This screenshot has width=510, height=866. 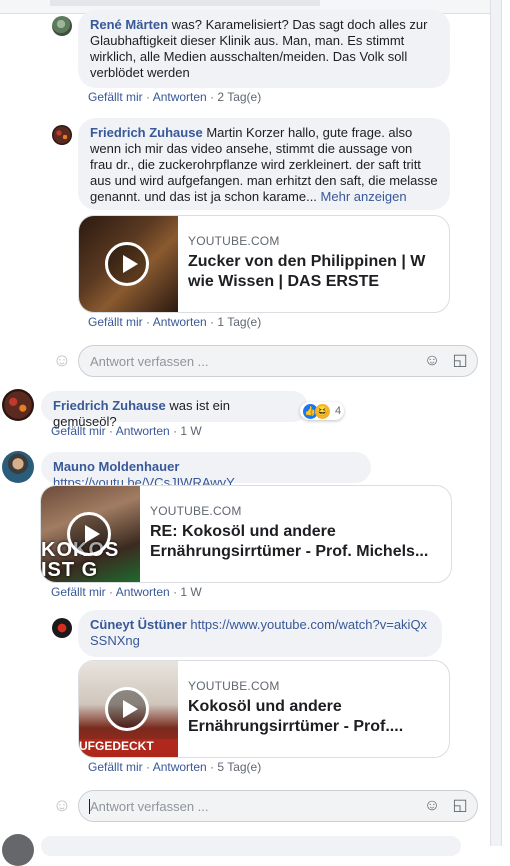 I want to click on comment-actions: Gefällt mir · Antworten · 5 Tag(e), so click(x=174, y=767).